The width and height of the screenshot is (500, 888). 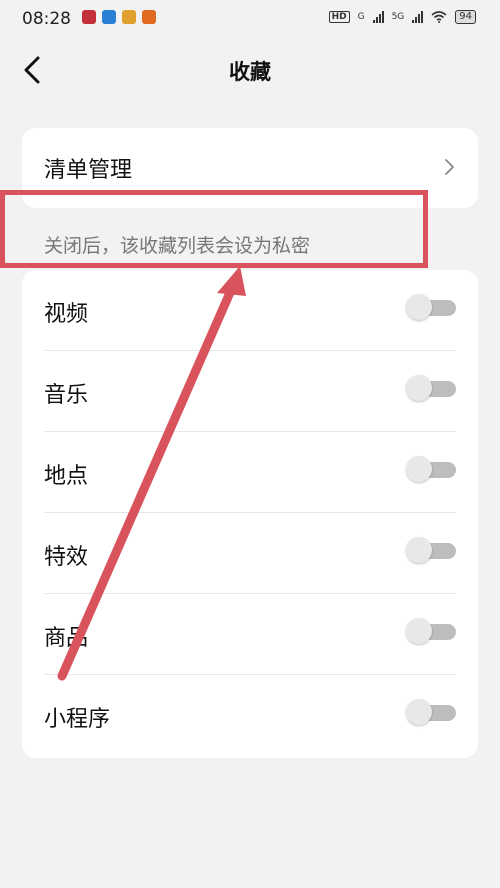 What do you see at coordinates (465, 17) in the screenshot?
I see `battery-icon: 94` at bounding box center [465, 17].